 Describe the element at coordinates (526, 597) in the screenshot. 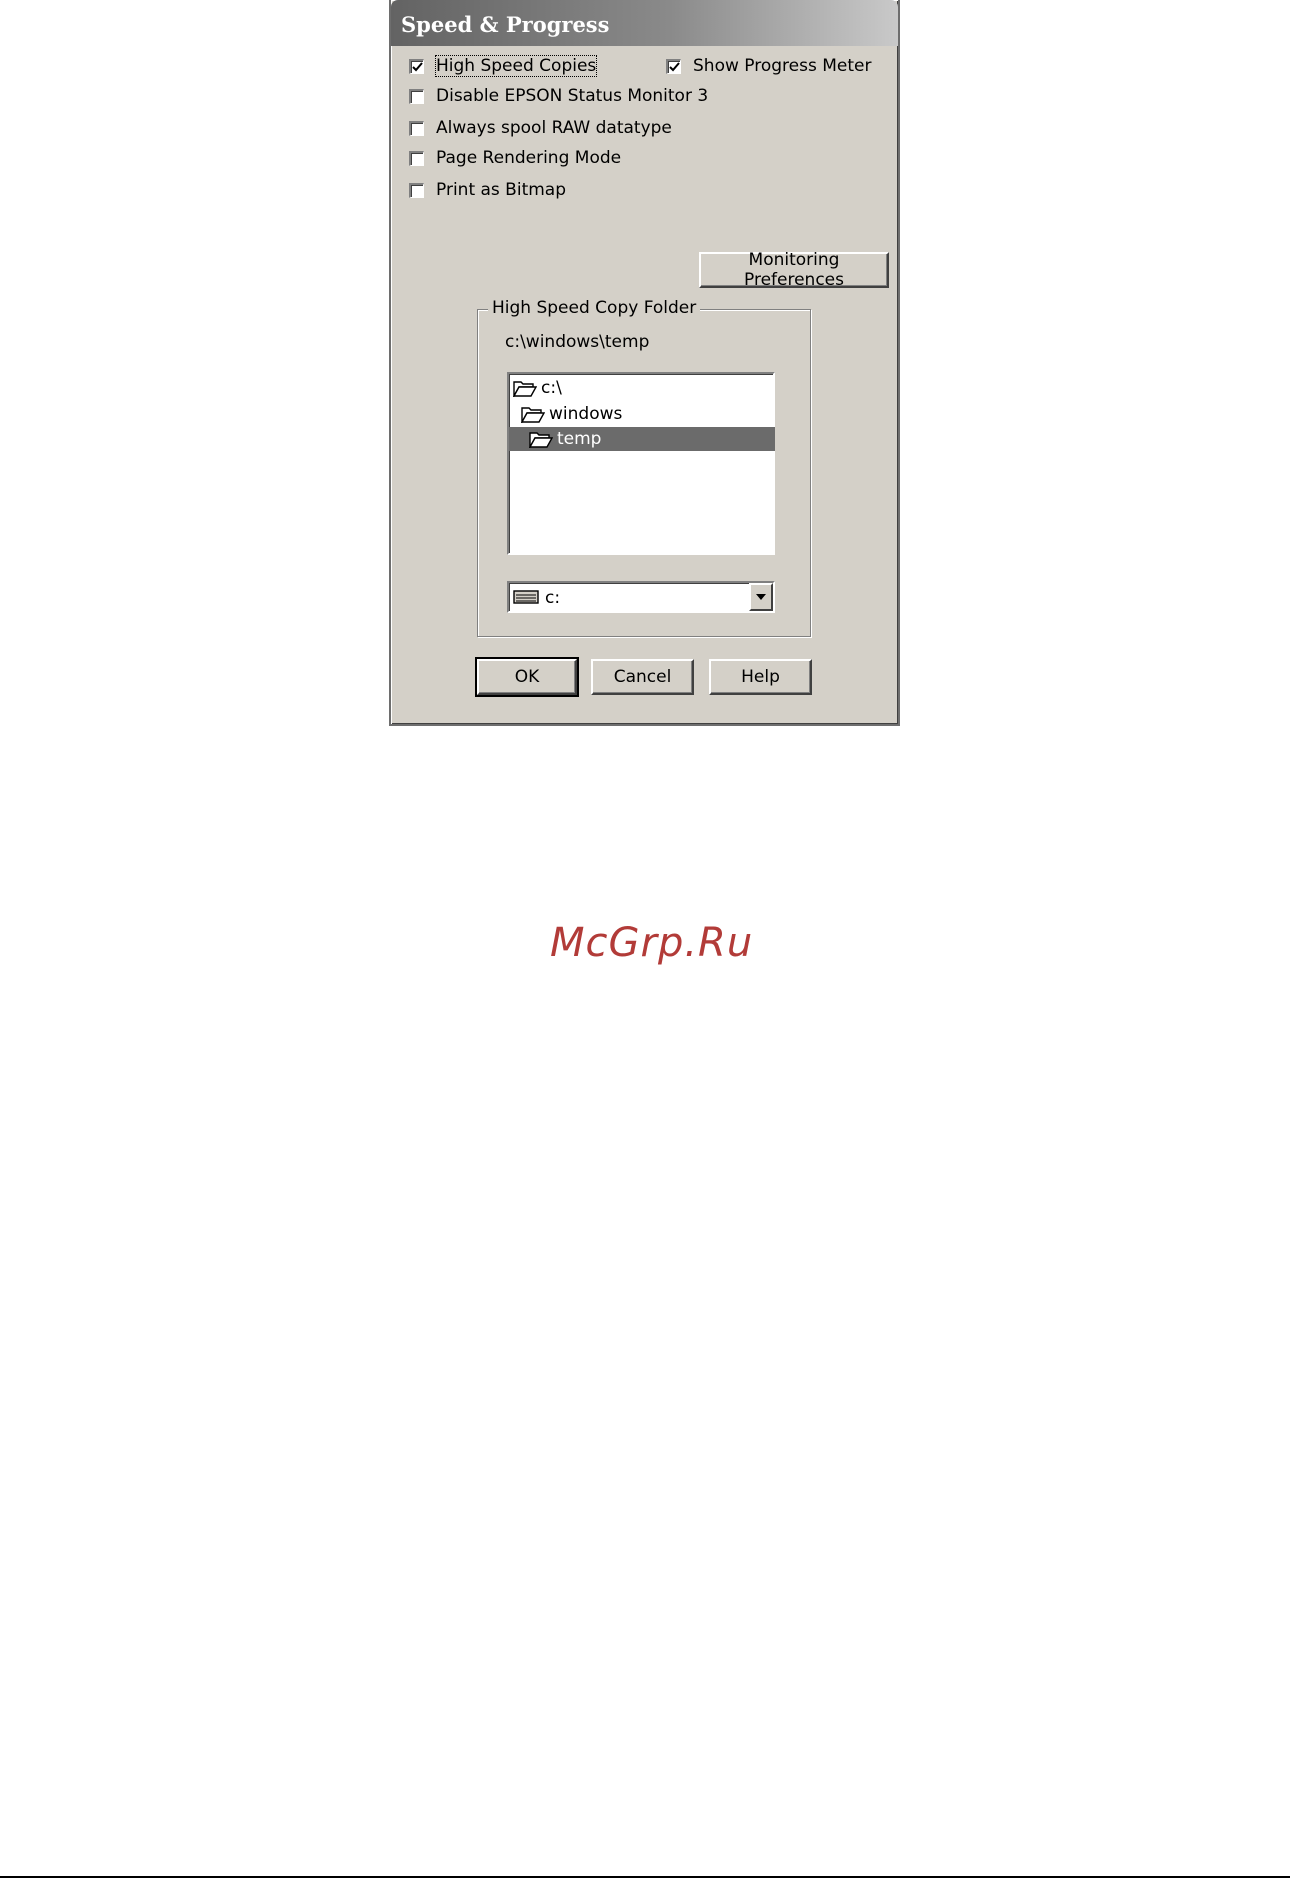

I see `drive-icon` at that location.